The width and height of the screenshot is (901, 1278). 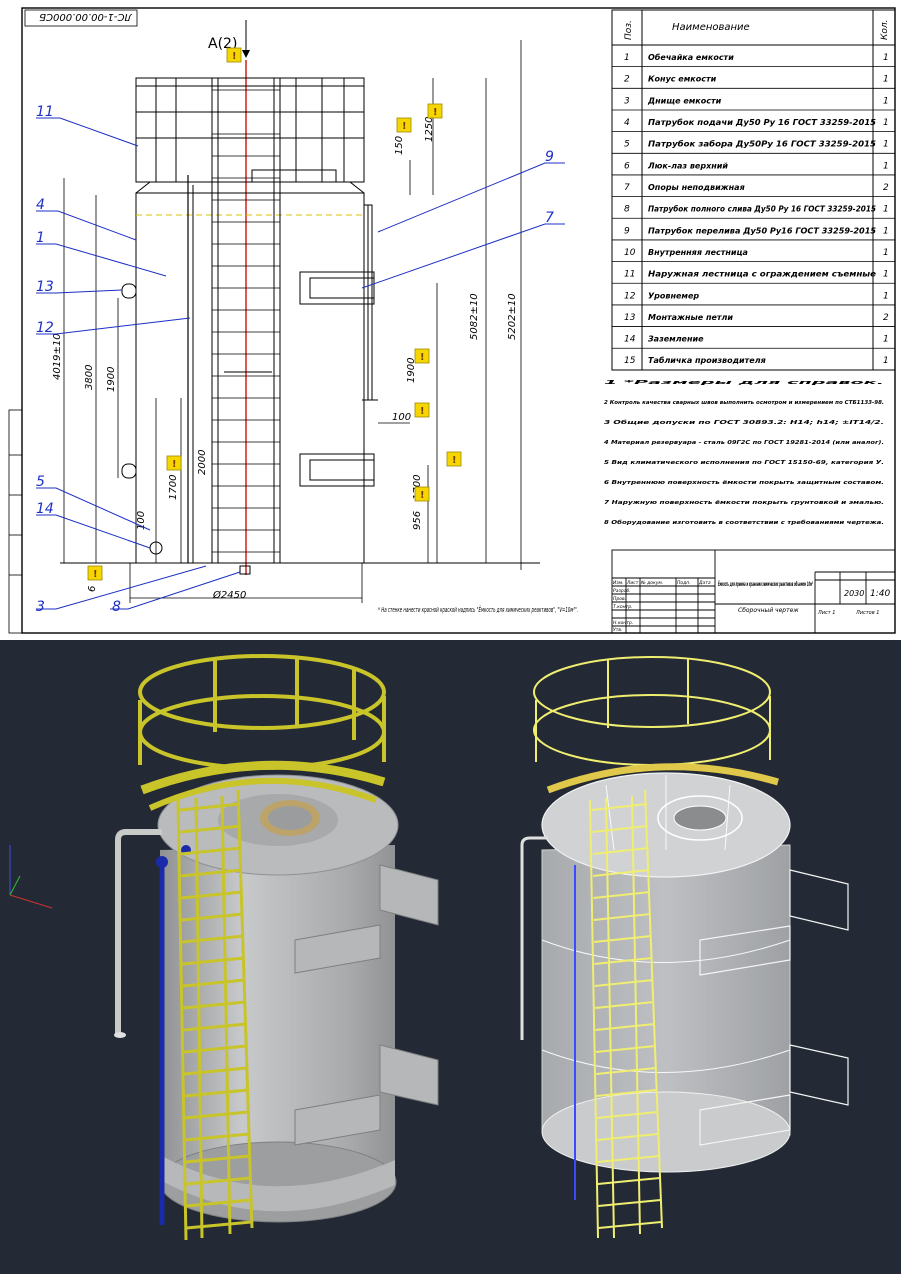 I want to click on spec-row: 1 Обечайка емкости 1, so click(x=756, y=57).